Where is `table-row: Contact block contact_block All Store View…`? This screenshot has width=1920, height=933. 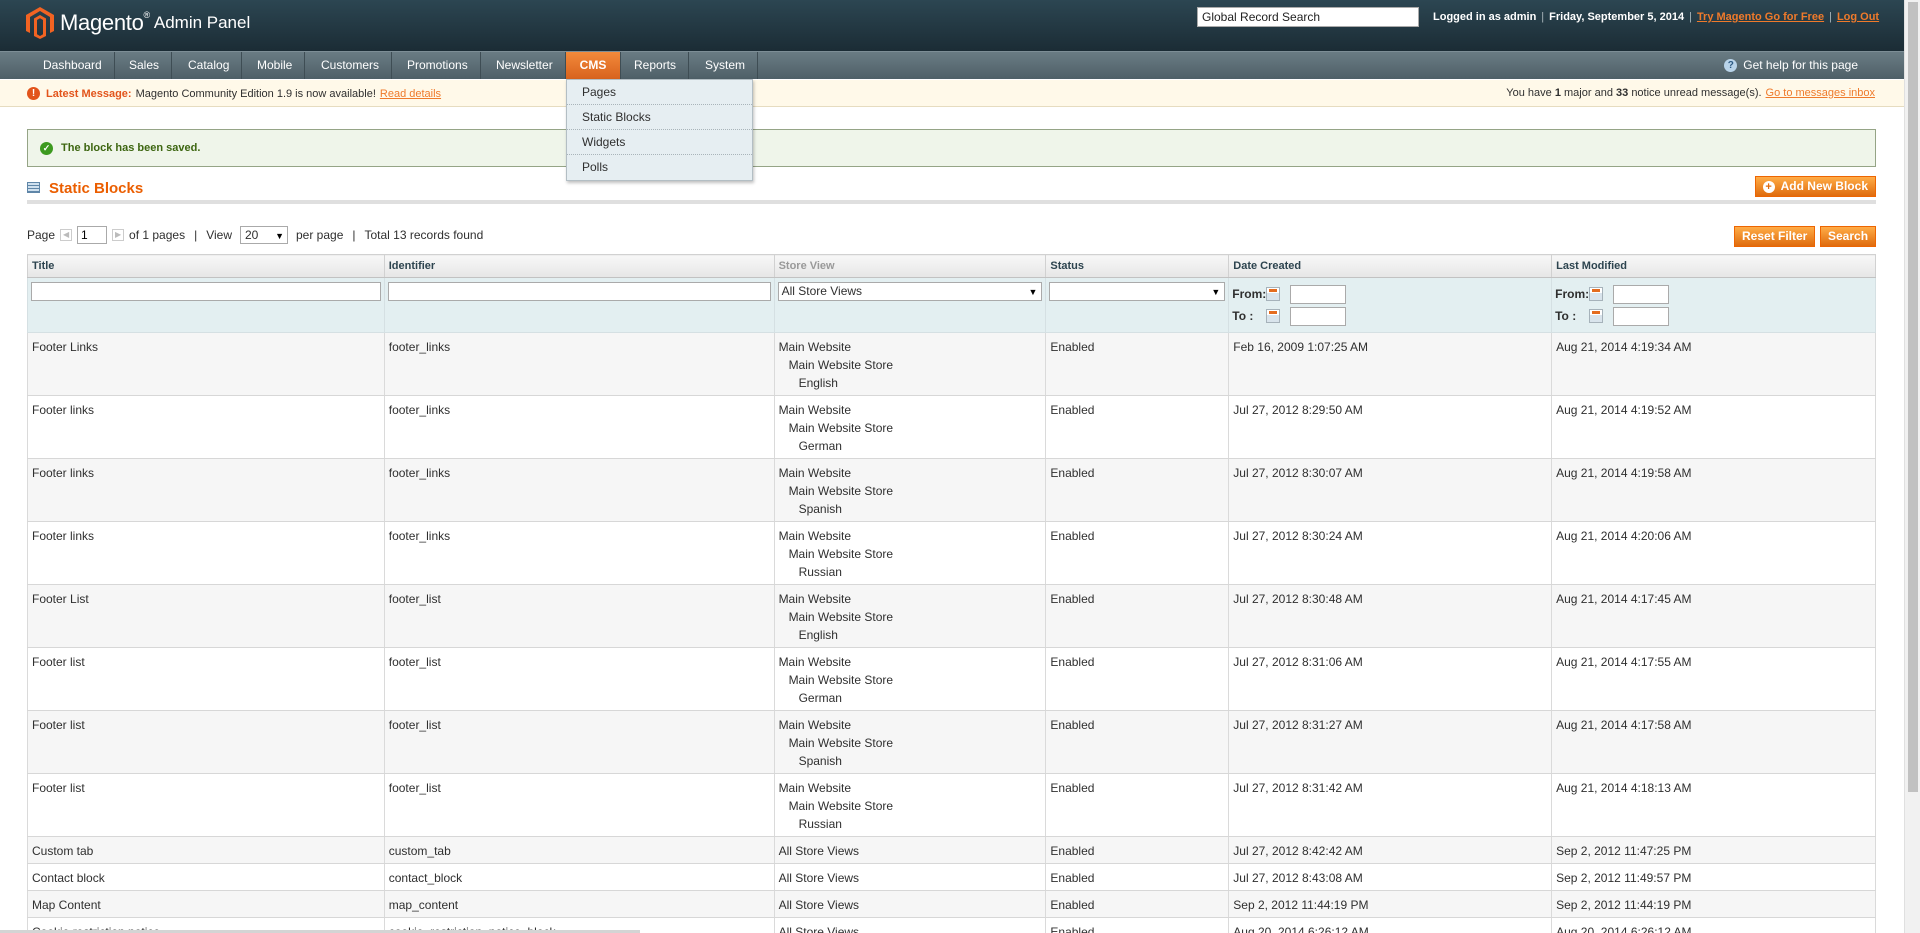 table-row: Contact block contact_block All Store View… is located at coordinates (951, 877).